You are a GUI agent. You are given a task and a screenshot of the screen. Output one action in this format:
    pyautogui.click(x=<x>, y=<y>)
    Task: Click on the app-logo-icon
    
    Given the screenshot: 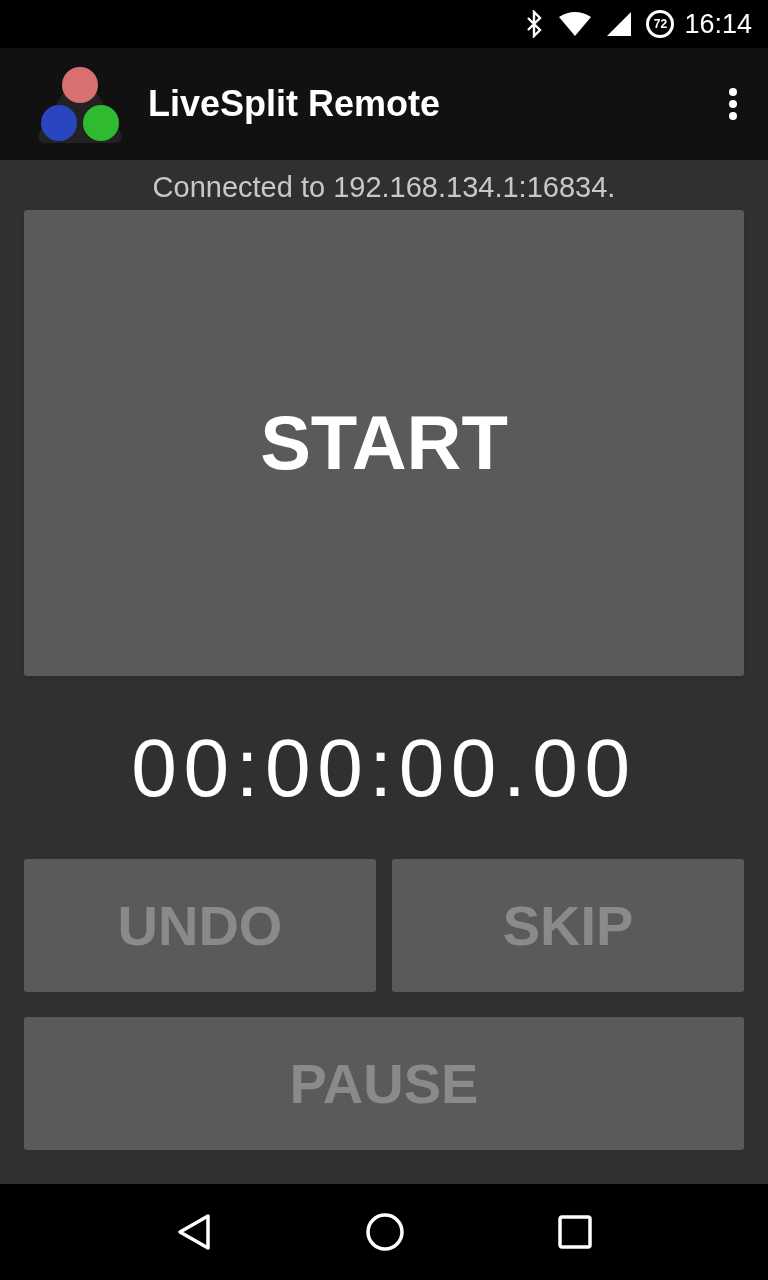 What is the action you would take?
    pyautogui.click(x=80, y=104)
    